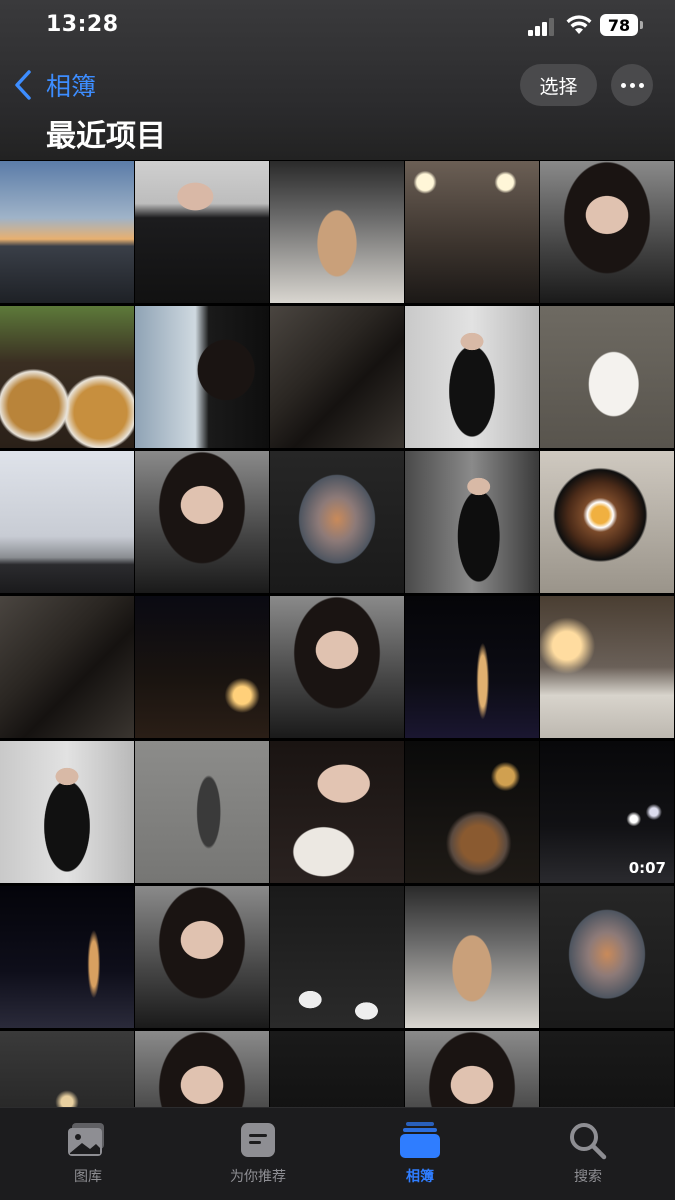  What do you see at coordinates (588, 1177) in the screenshot?
I see `tab-label: 搜索` at bounding box center [588, 1177].